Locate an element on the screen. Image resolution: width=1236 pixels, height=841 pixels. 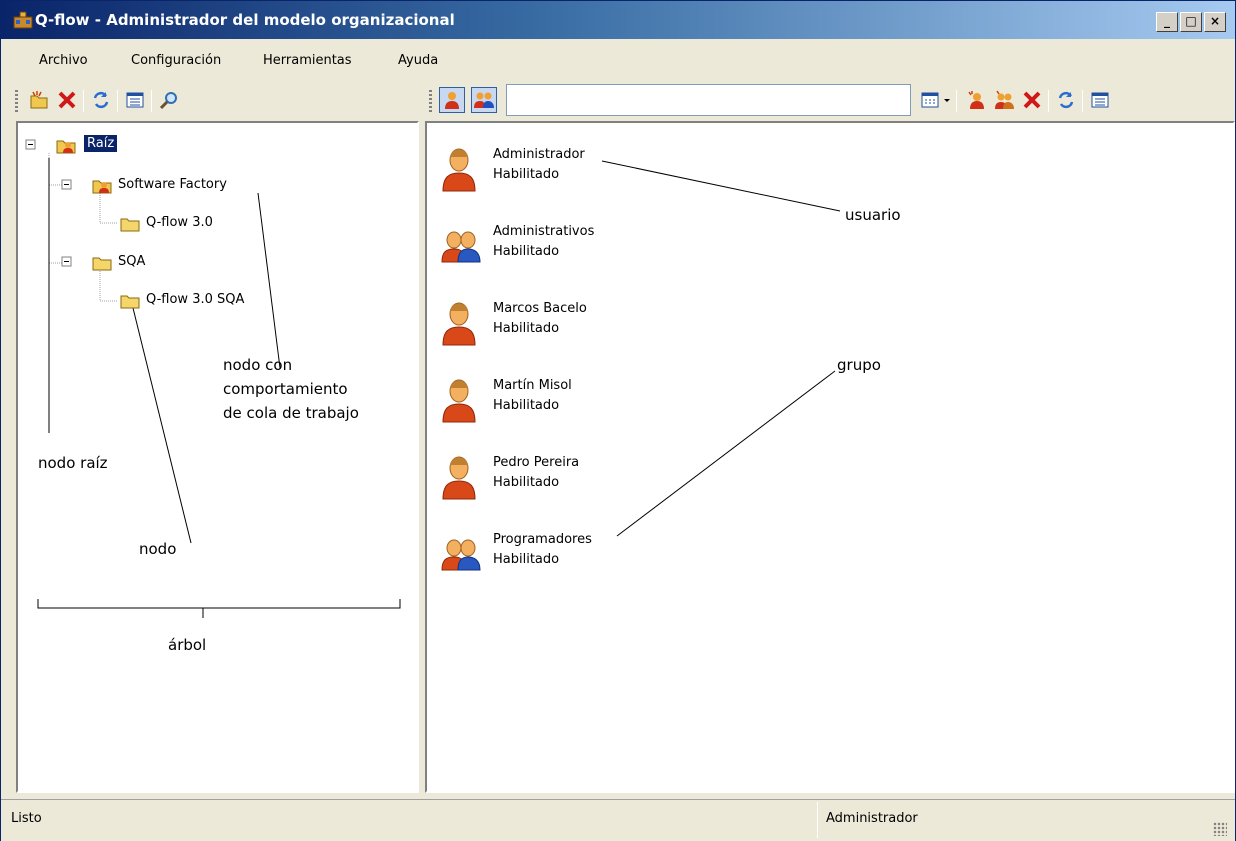
menu-configuracion: Configuración is located at coordinates (176, 60).